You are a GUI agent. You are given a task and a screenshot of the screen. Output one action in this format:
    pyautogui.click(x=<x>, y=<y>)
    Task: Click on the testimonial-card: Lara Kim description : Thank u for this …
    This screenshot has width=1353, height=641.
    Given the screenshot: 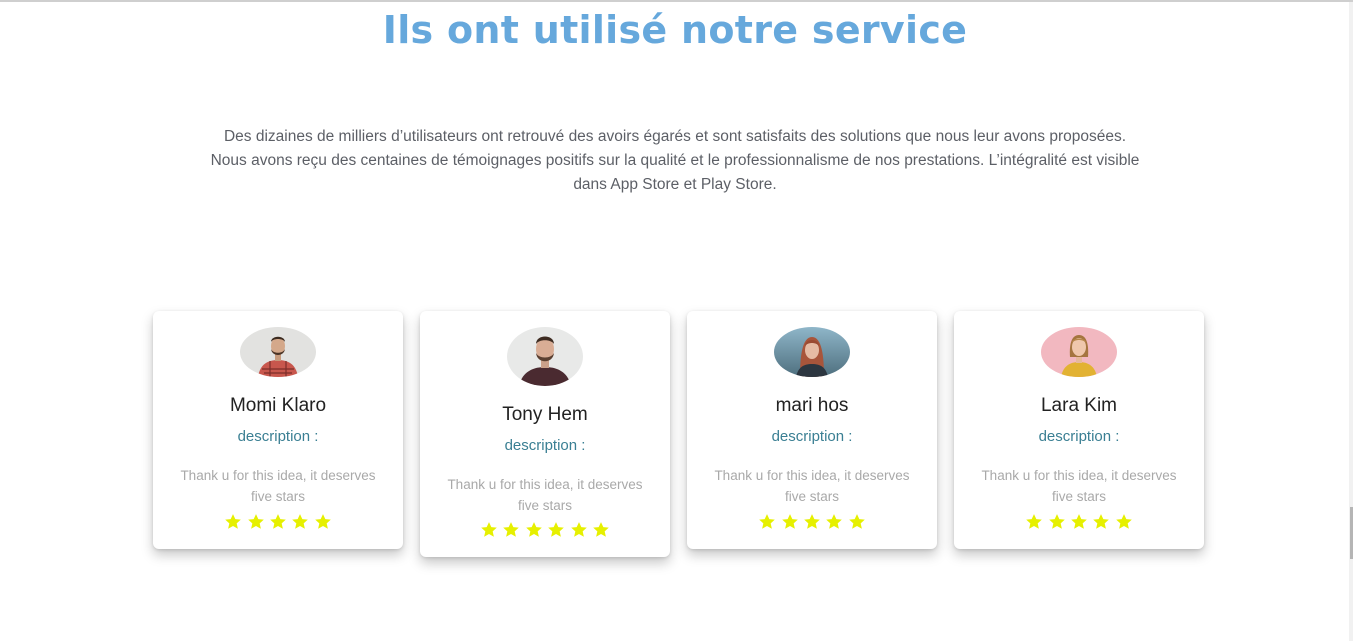 What is the action you would take?
    pyautogui.click(x=1079, y=430)
    